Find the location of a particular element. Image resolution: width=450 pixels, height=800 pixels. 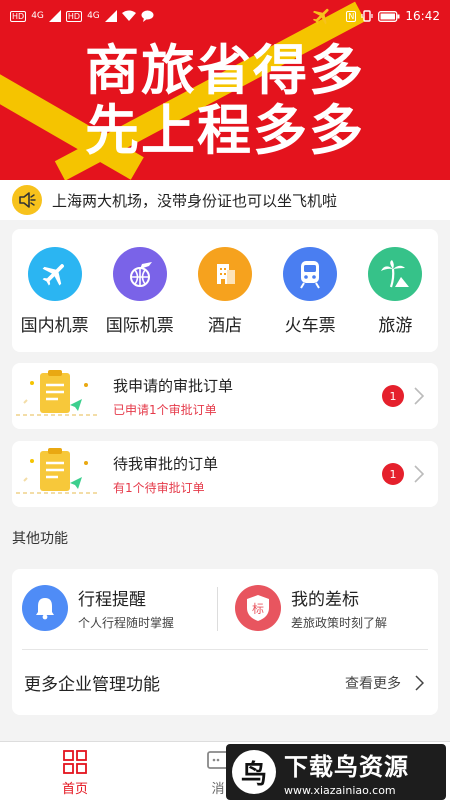

service-train: 火车票 is located at coordinates (310, 291).